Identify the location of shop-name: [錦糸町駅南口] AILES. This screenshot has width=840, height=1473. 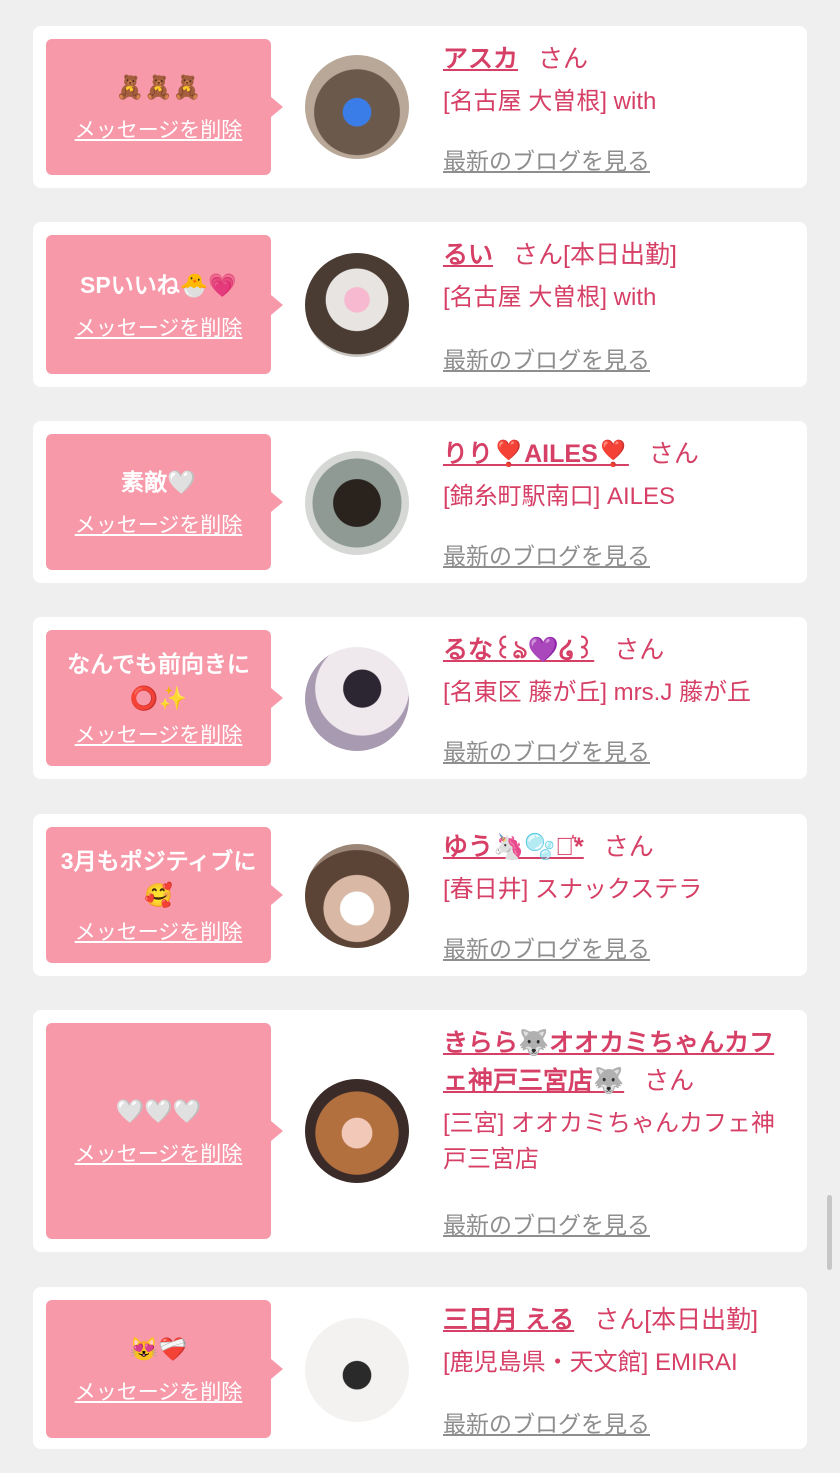
(559, 496).